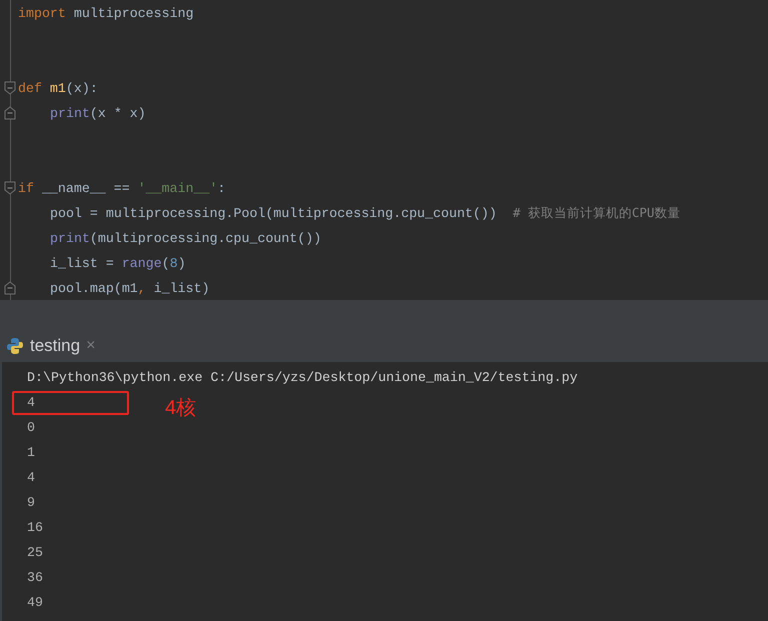 This screenshot has height=621, width=768. I want to click on code-line: def m1(x):, so click(58, 89).